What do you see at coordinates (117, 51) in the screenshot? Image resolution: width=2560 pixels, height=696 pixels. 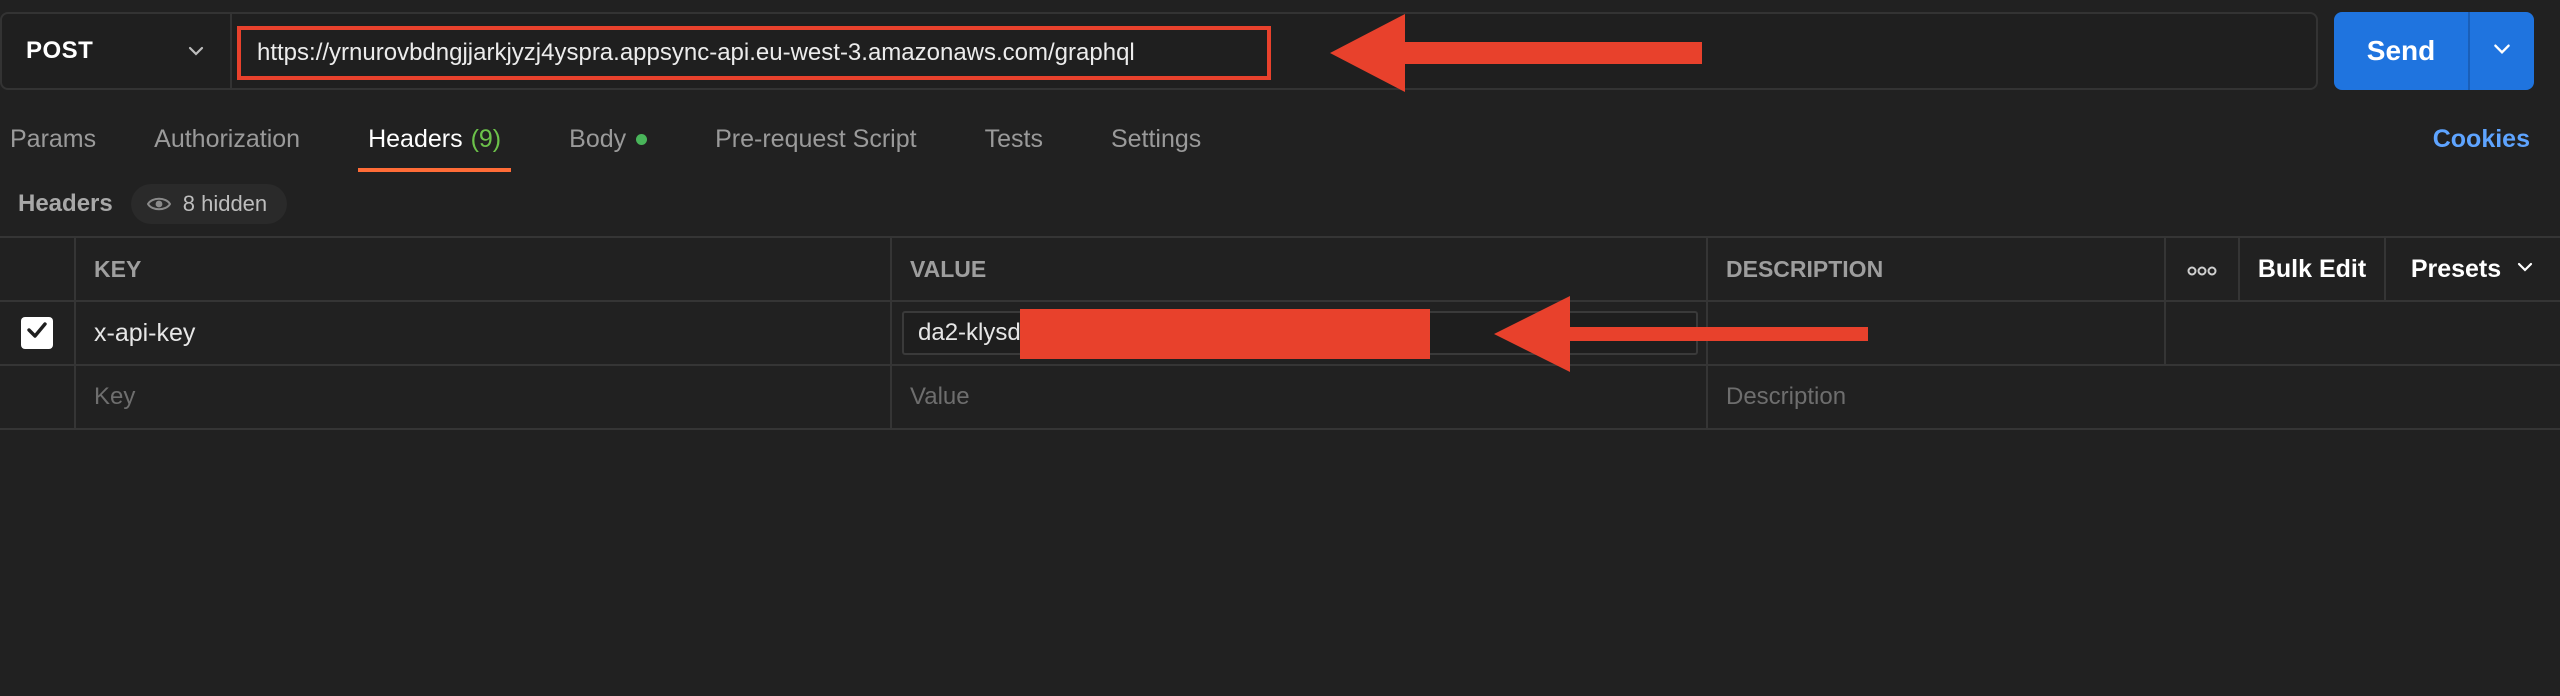 I see `method-select: POST` at bounding box center [117, 51].